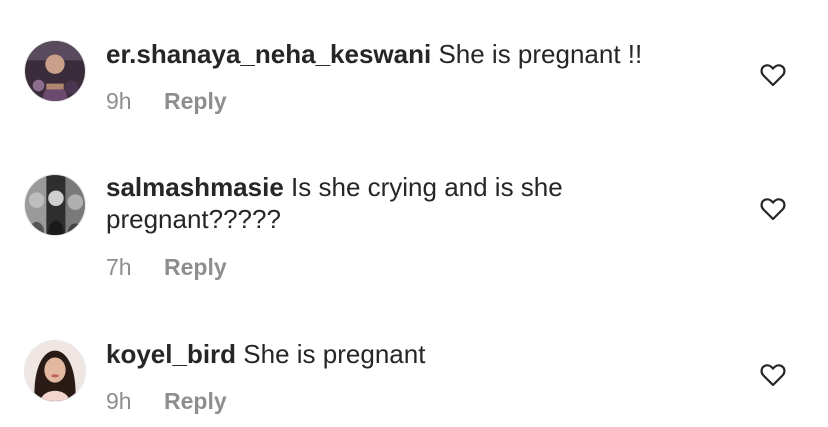  Describe the element at coordinates (119, 401) in the screenshot. I see `comment-time: 9h` at that location.